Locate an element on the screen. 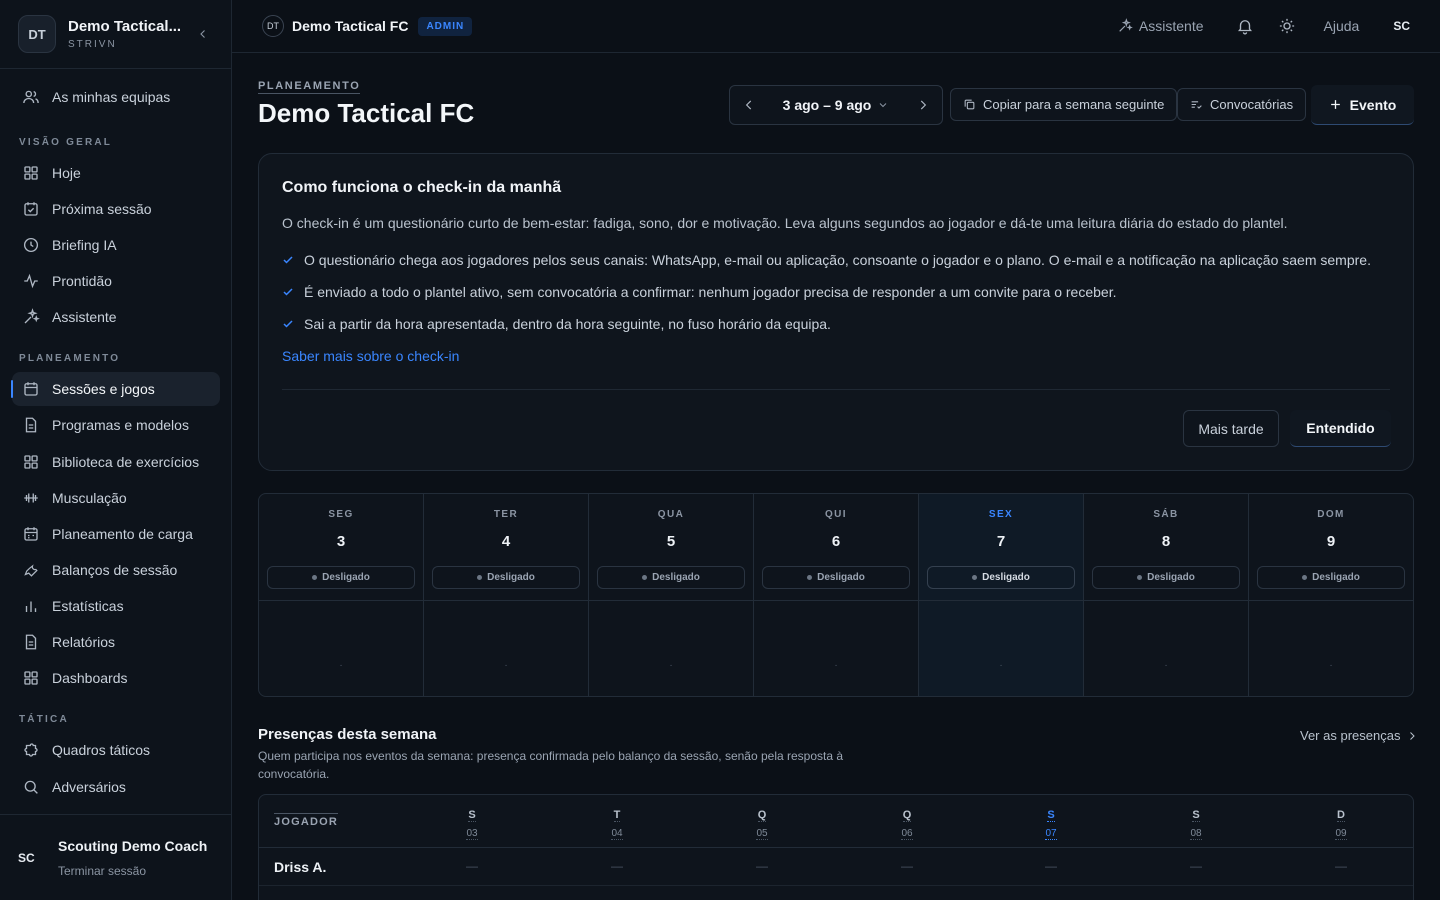  day-date: 05 is located at coordinates (762, 834).